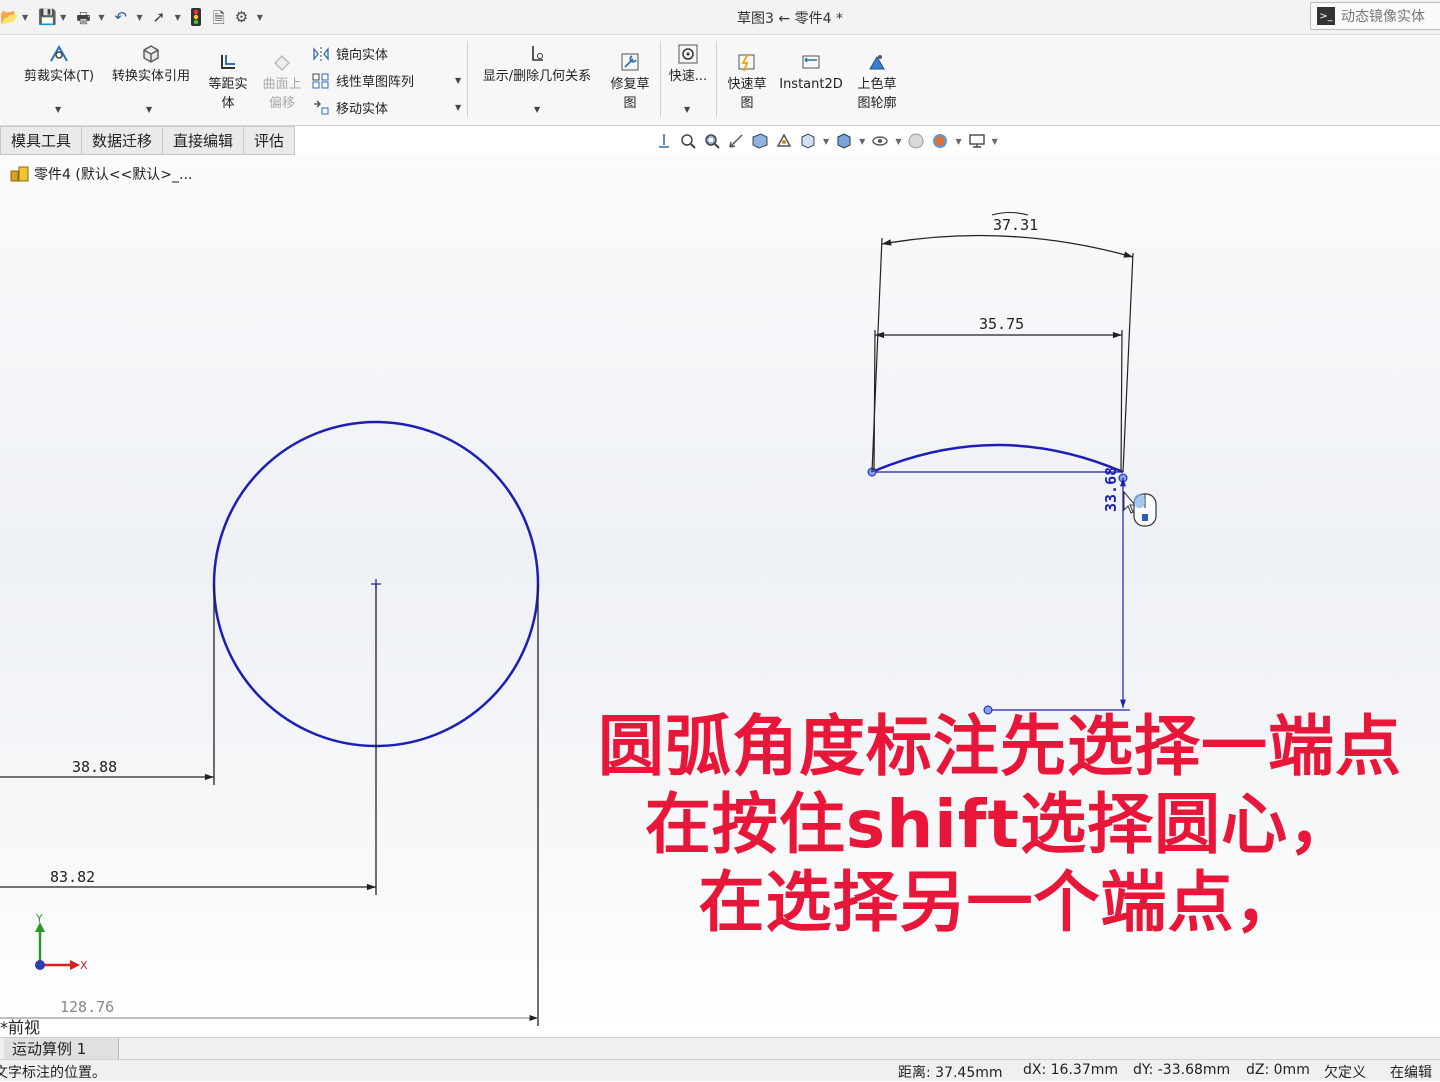 This screenshot has width=1440, height=1082. Describe the element at coordinates (736, 141) in the screenshot. I see `previous-view-icon` at that location.